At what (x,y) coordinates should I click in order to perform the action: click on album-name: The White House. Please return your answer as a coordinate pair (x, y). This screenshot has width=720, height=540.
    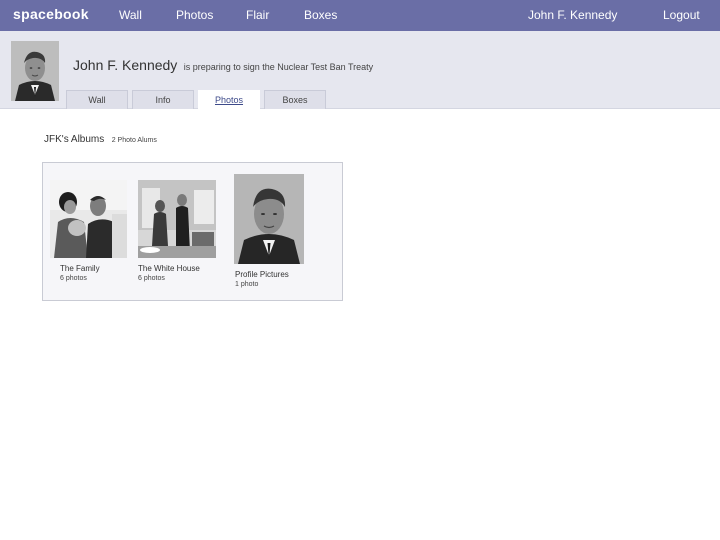
    Looking at the image, I should click on (169, 268).